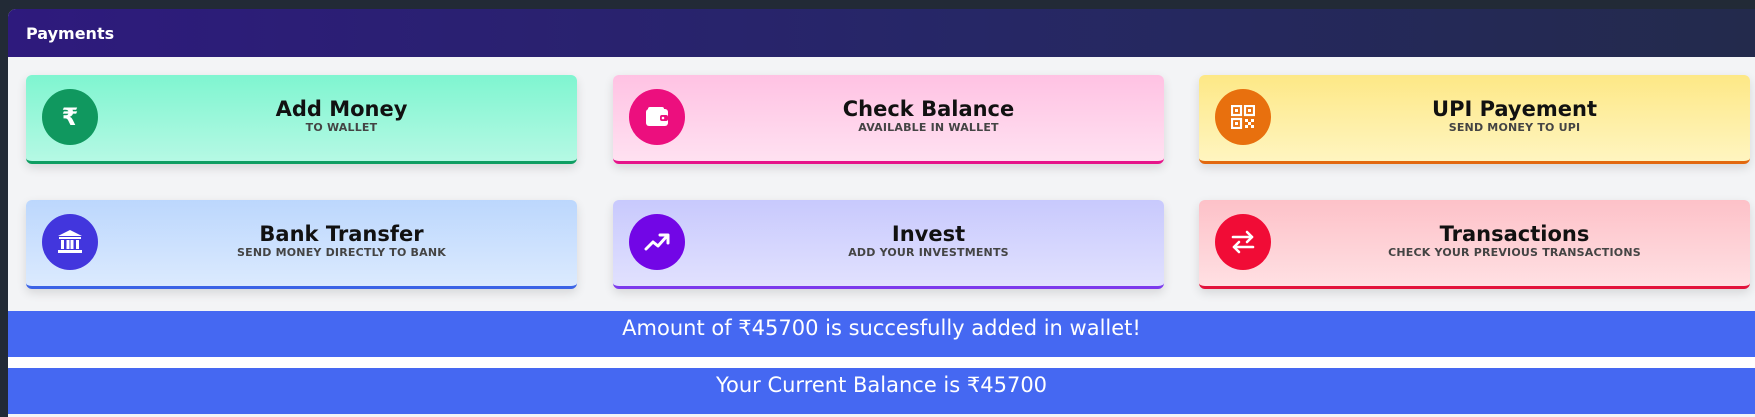 The height and width of the screenshot is (417, 1755). Describe the element at coordinates (1514, 234) in the screenshot. I see `card-title: Transactions` at that location.